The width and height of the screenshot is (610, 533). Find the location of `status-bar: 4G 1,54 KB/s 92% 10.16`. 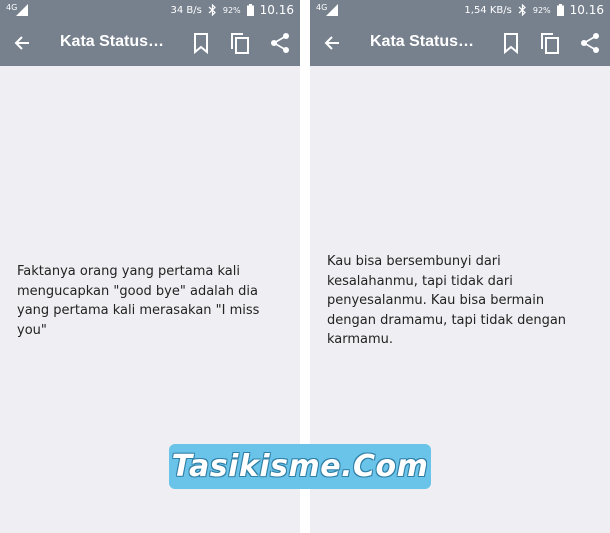

status-bar: 4G 1,54 KB/s 92% 10.16 is located at coordinates (460, 10).